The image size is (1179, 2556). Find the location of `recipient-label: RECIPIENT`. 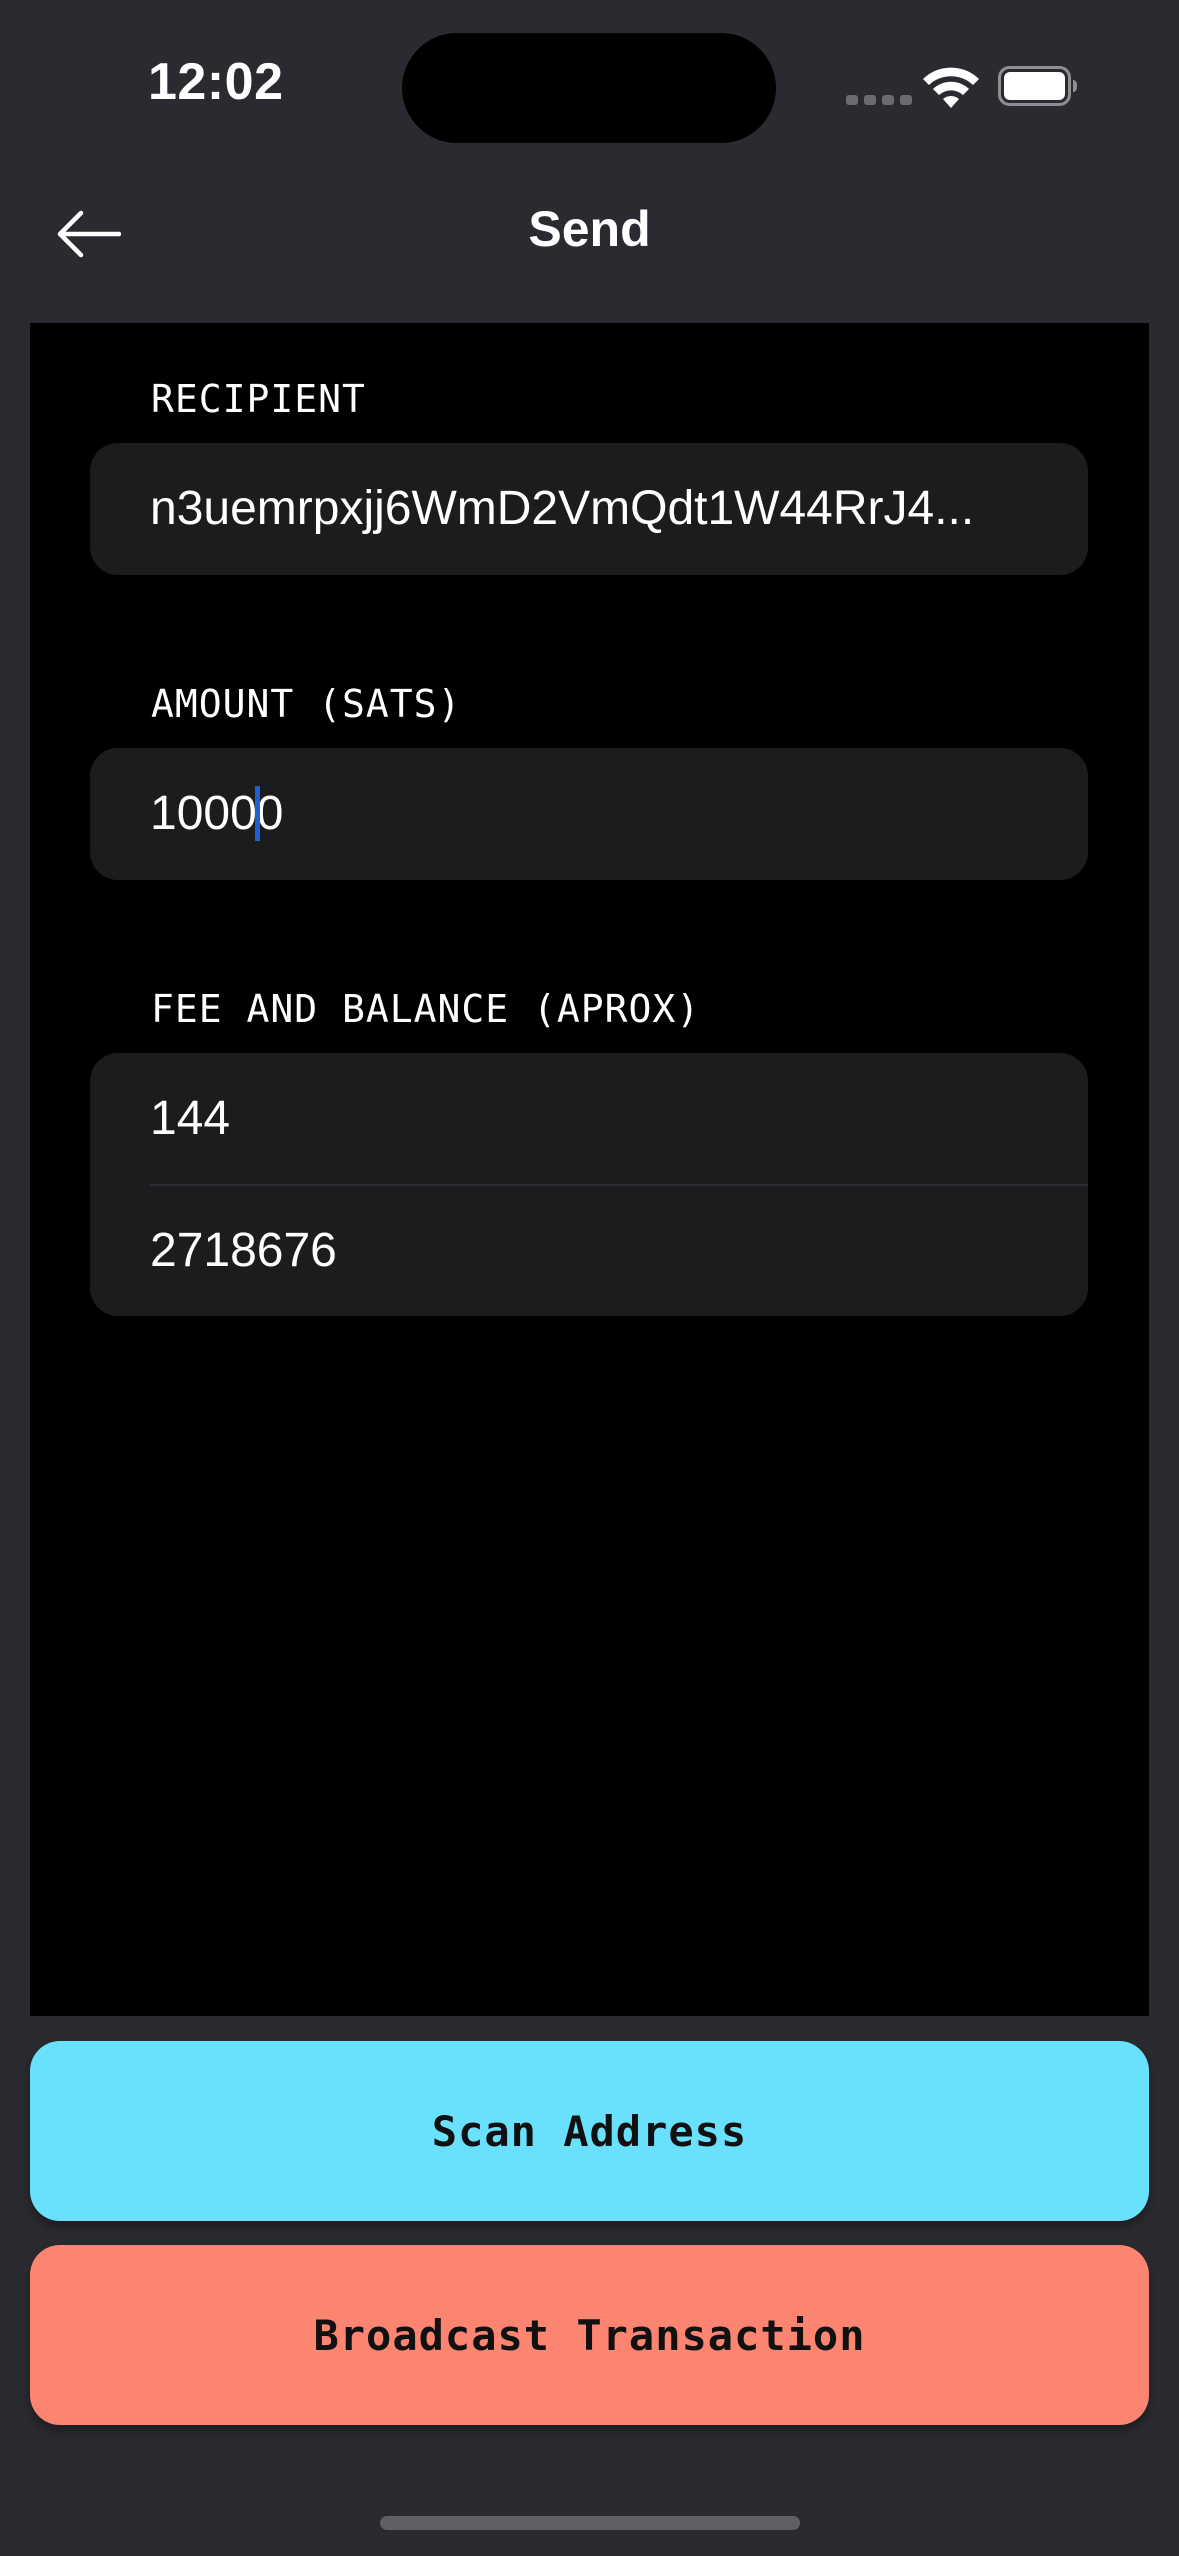

recipient-label: RECIPIENT is located at coordinates (258, 399).